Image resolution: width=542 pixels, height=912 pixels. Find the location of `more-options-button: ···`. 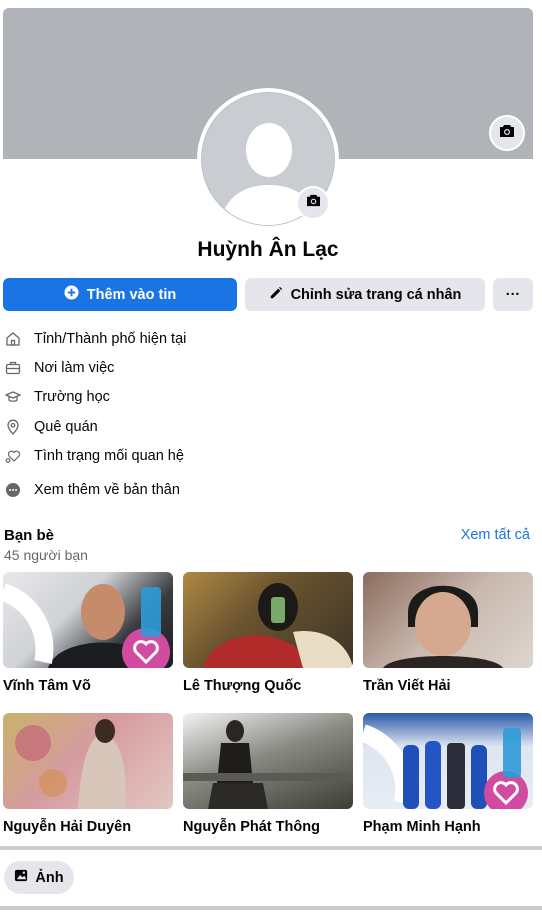

more-options-button: ··· is located at coordinates (513, 294).